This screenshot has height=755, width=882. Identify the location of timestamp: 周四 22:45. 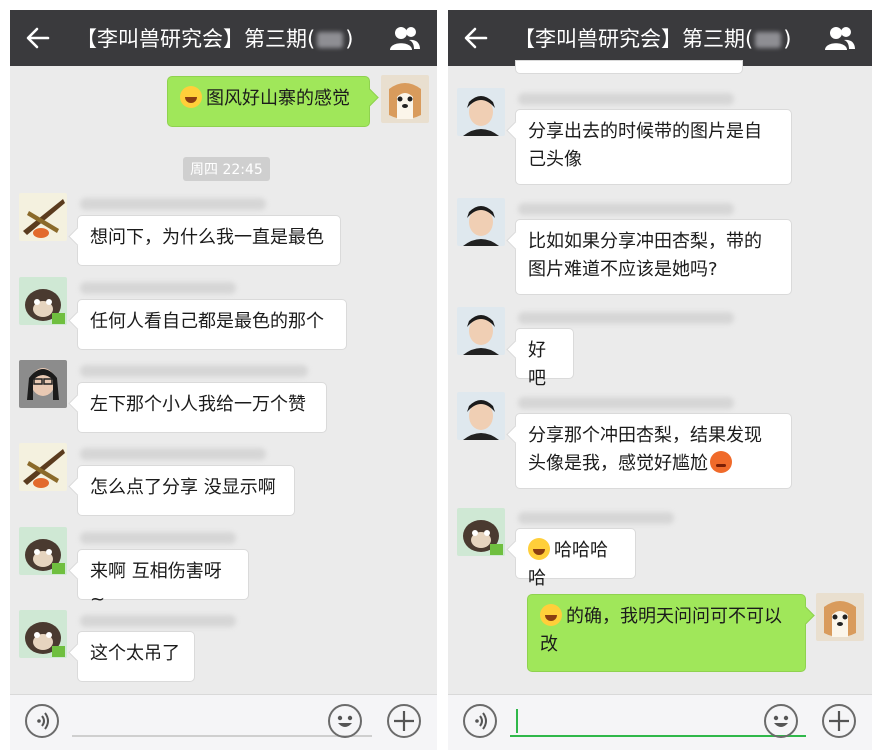
(226, 169).